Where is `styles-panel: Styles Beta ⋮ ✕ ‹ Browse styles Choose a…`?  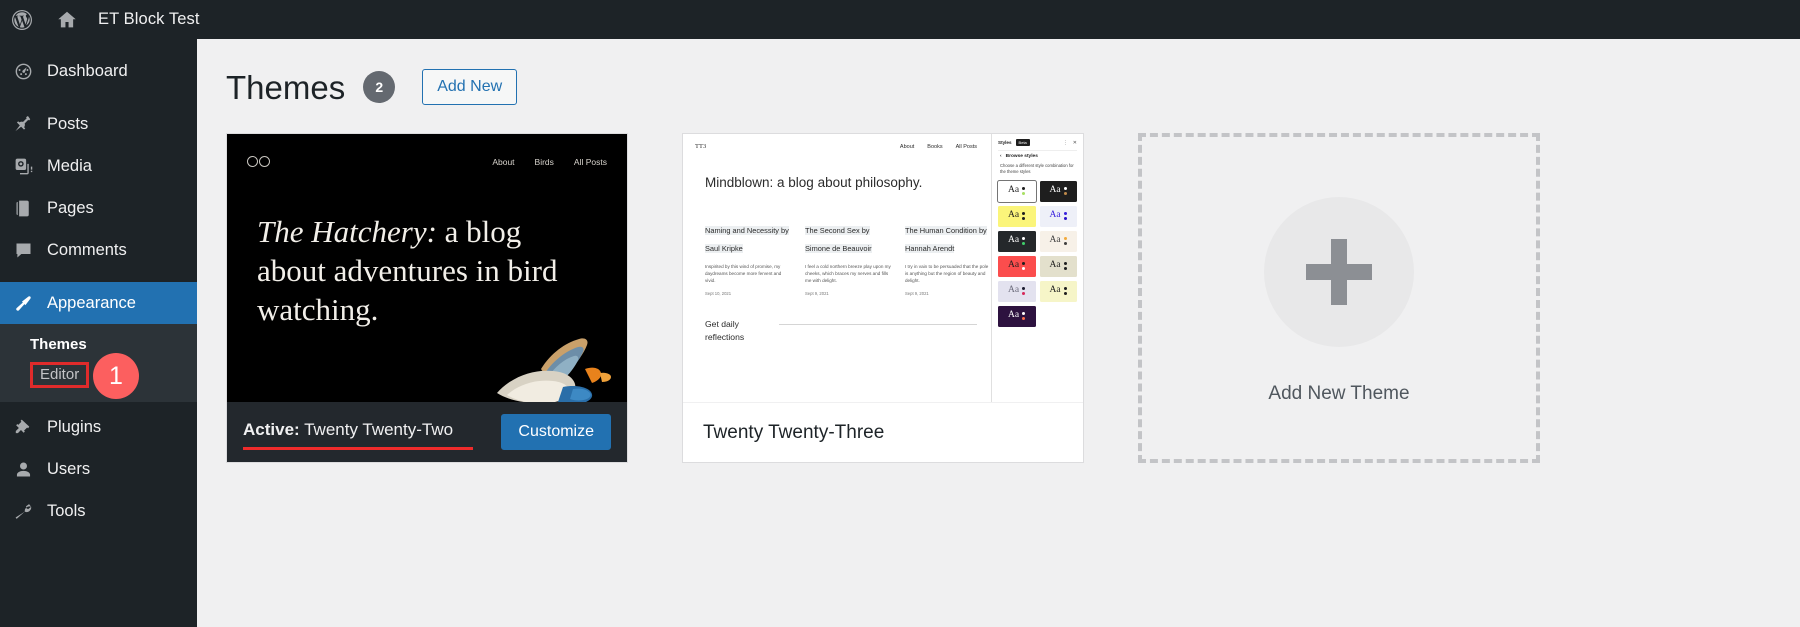
styles-panel: Styles Beta ⋮ ✕ ‹ Browse styles Choose a… is located at coordinates (1037, 268).